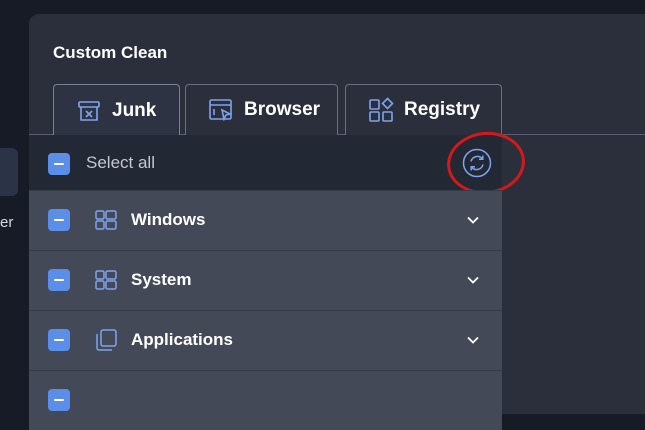  What do you see at coordinates (106, 340) in the screenshot?
I see `app-stack-icon` at bounding box center [106, 340].